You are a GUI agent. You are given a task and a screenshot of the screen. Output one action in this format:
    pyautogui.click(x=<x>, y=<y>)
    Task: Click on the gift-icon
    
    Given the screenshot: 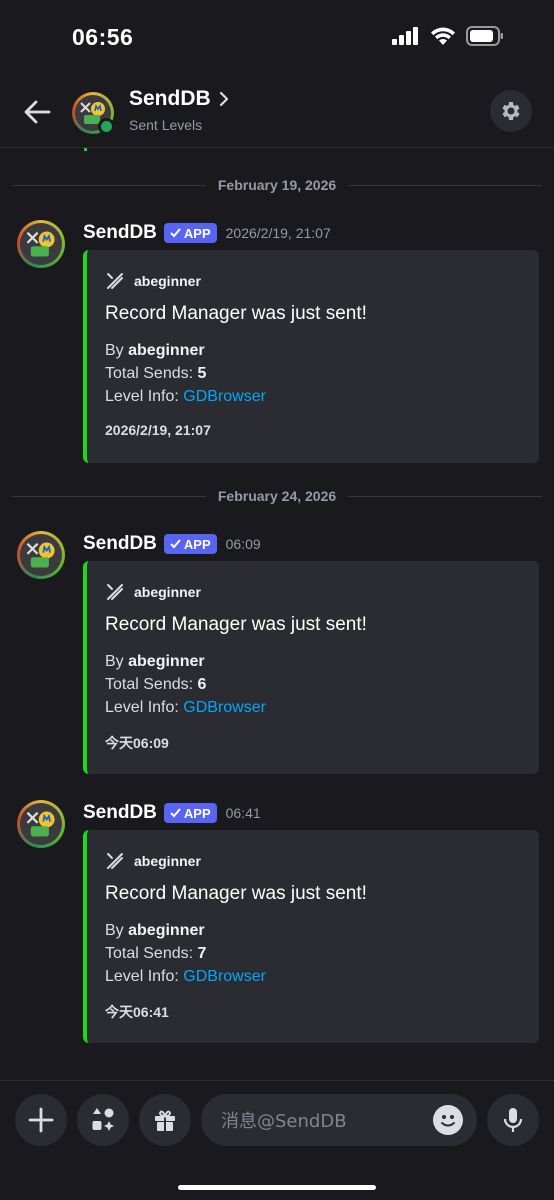 What is the action you would take?
    pyautogui.click(x=165, y=1120)
    